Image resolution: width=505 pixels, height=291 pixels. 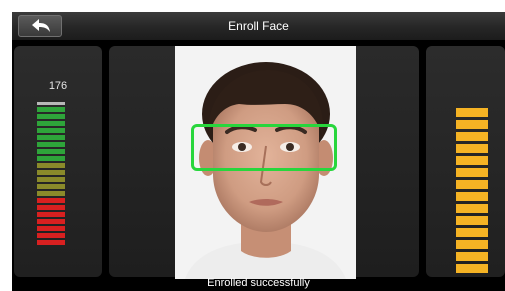 What do you see at coordinates (258, 283) in the screenshot?
I see `status-message: Enrolled successfully` at bounding box center [258, 283].